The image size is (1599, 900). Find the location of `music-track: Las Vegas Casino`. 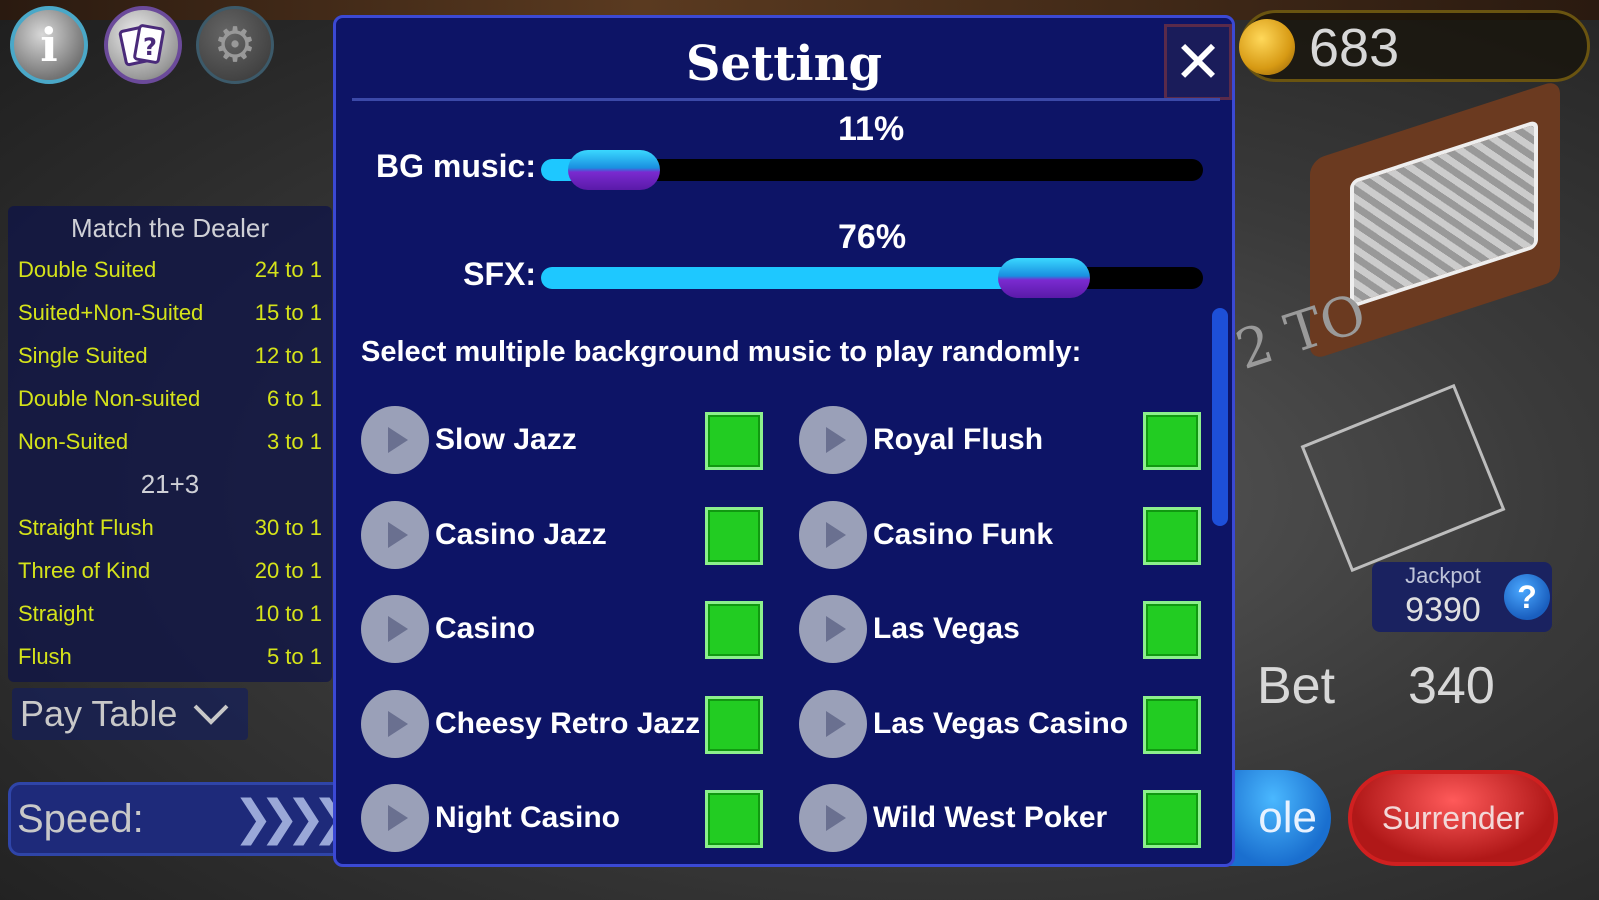

music-track: Las Vegas Casino is located at coordinates (1001, 724).